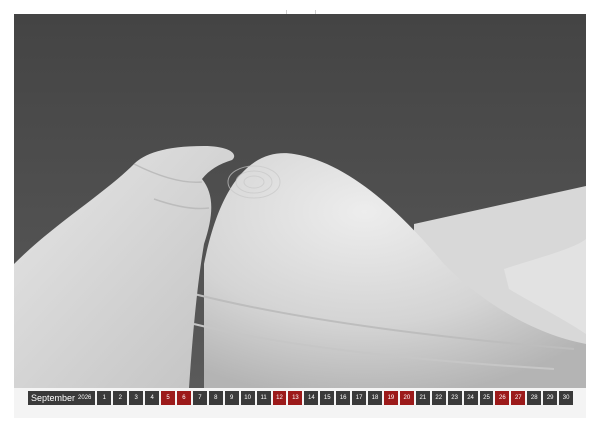  Describe the element at coordinates (85, 398) in the screenshot. I see `year-label: 2026` at that location.